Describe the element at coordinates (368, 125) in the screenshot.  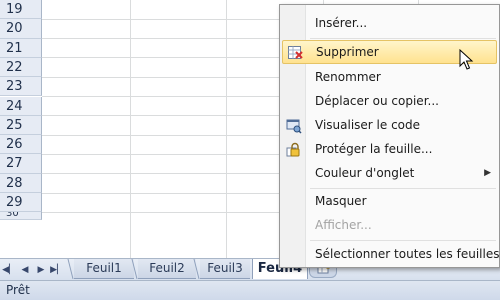
I see `menu-item-label: Visualiser le code` at that location.